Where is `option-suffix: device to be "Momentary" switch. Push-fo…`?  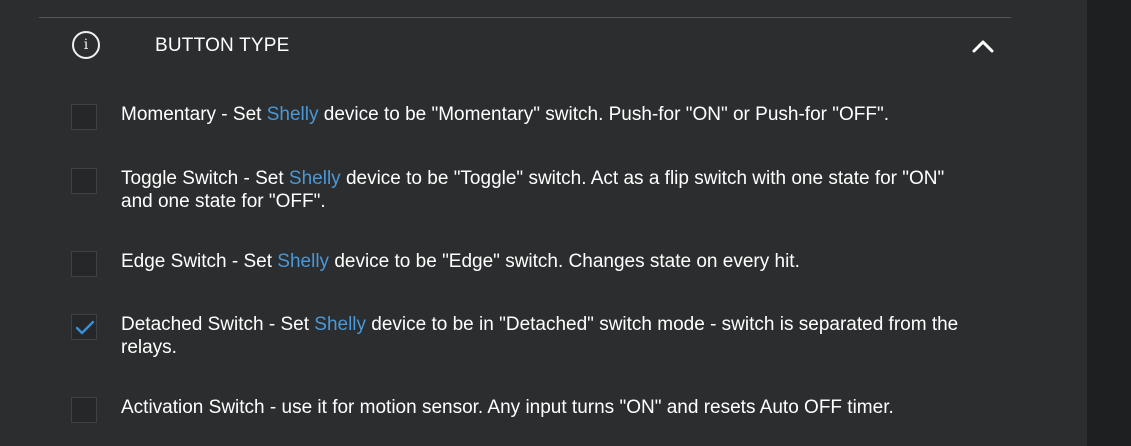 option-suffix: device to be "Momentary" switch. Push-fo… is located at coordinates (603, 114).